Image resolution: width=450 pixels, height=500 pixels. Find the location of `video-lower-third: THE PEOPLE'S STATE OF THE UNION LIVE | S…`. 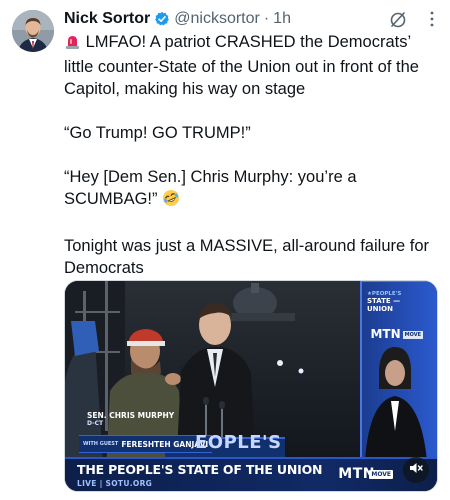

video-lower-third: THE PEOPLE'S STATE OF THE UNION LIVE | S… is located at coordinates (251, 474).